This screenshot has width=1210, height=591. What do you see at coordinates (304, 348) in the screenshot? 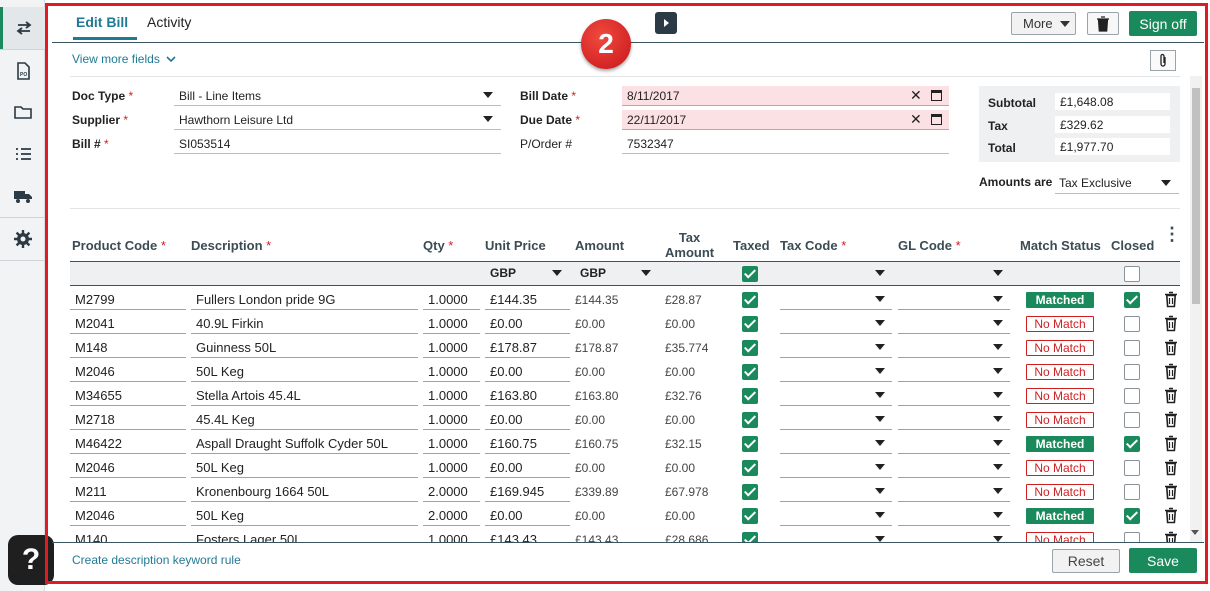
I see `description-input: Guinness 50L` at bounding box center [304, 348].